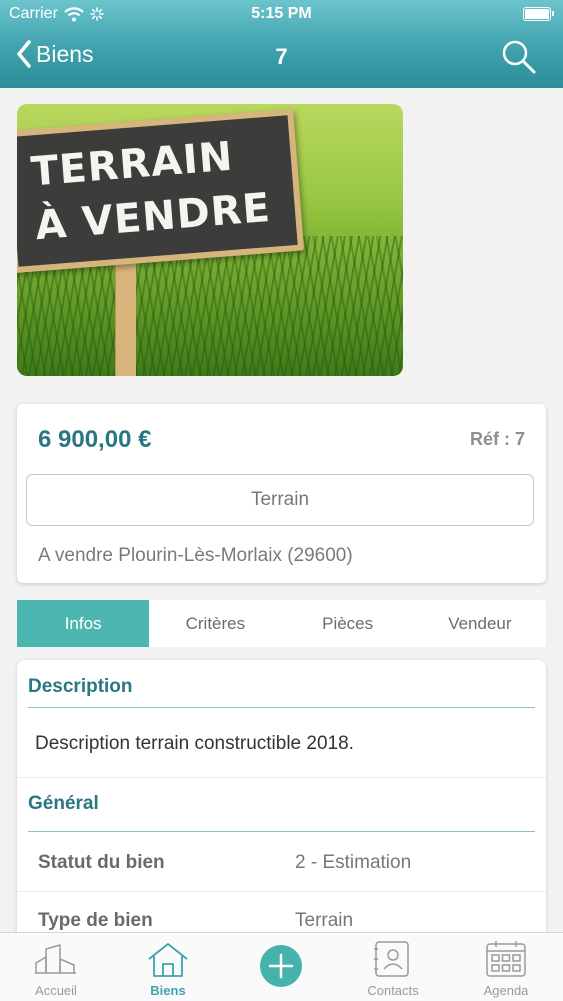 The width and height of the screenshot is (563, 1001). Describe the element at coordinates (55, 959) in the screenshot. I see `home-buildings-icon` at that location.